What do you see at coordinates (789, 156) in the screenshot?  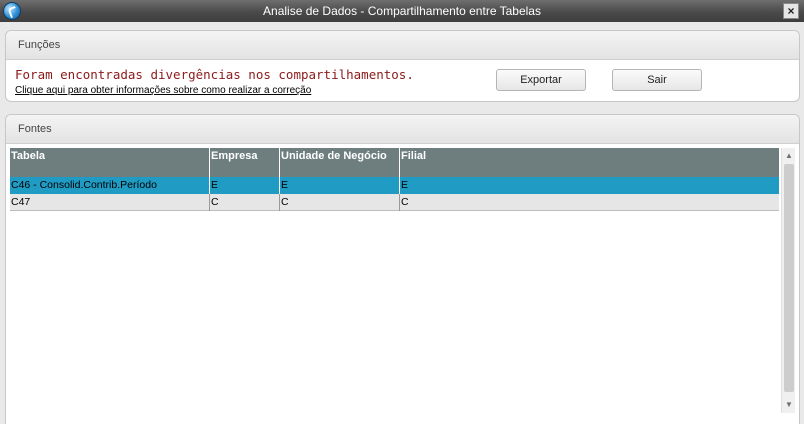 I see `scroll-up-arrow-icon: ▲` at bounding box center [789, 156].